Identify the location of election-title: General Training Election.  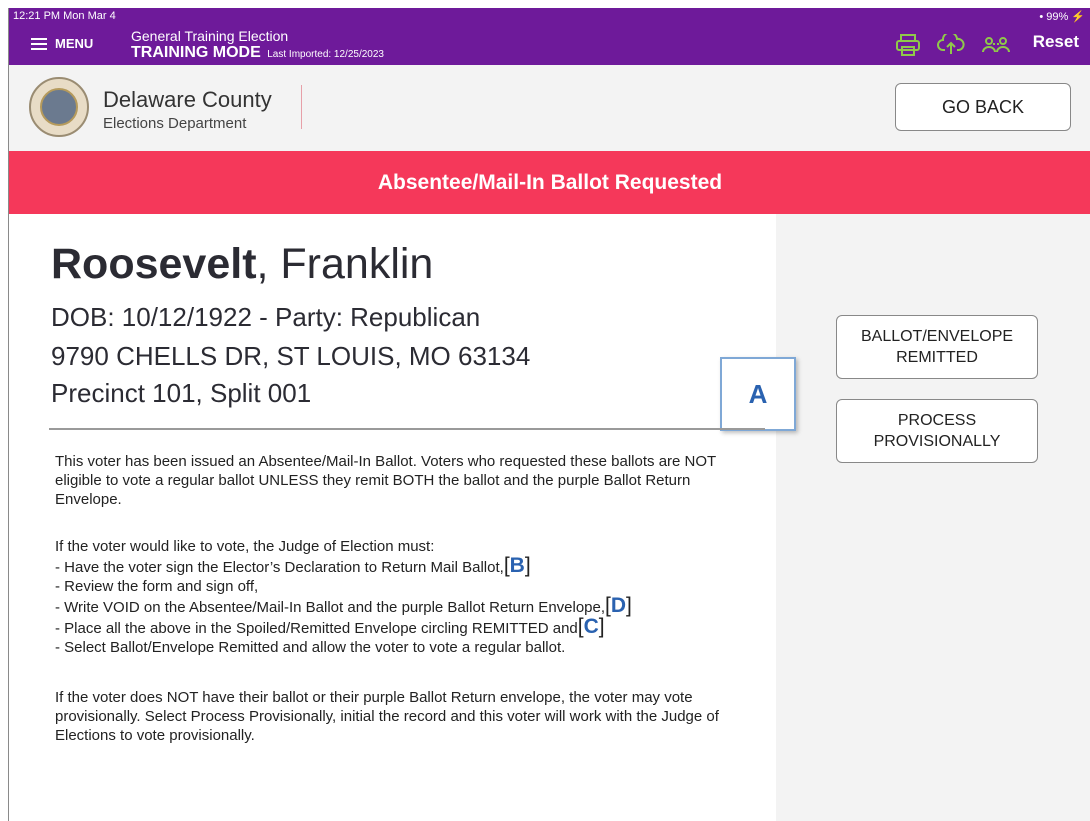
(210, 36).